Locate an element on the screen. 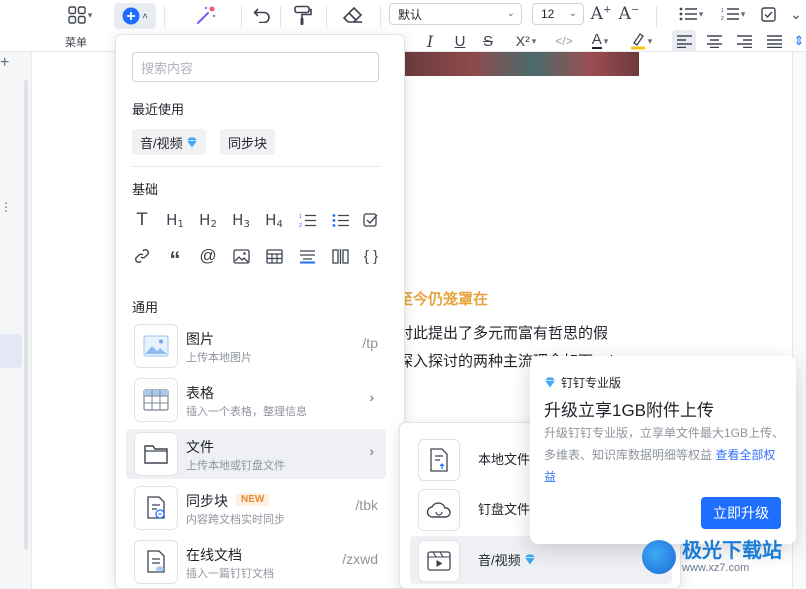 Image resolution: width=806 pixels, height=589 pixels. item-title: 在线文档 is located at coordinates (214, 555).